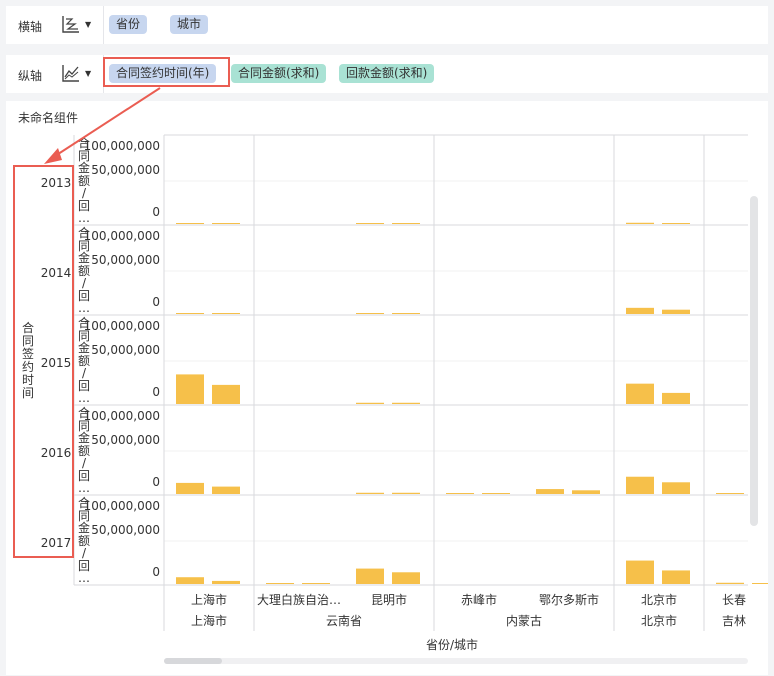 The image size is (774, 676). I want to click on x-pill-city: 城市, so click(189, 24).